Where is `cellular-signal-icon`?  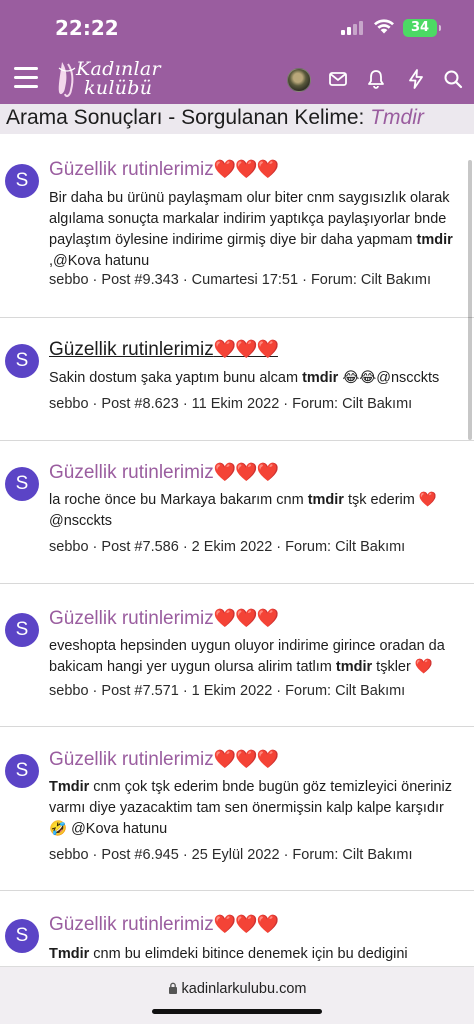
cellular-signal-icon is located at coordinates (353, 28).